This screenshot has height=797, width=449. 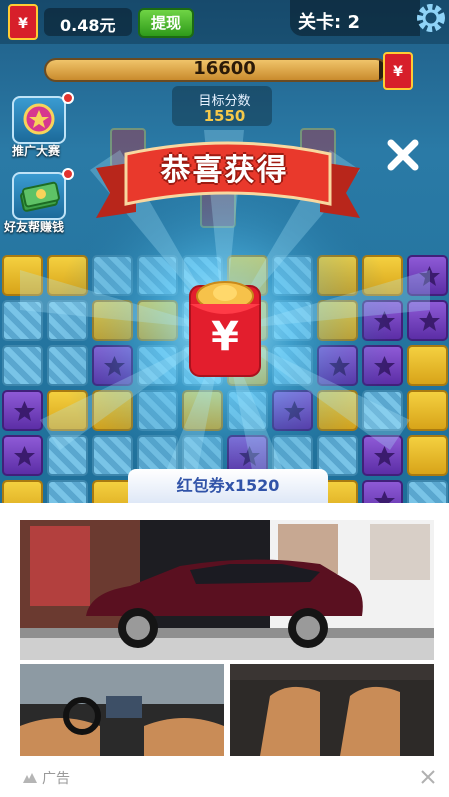 I want to click on withdraw-button: 提现, so click(x=166, y=23).